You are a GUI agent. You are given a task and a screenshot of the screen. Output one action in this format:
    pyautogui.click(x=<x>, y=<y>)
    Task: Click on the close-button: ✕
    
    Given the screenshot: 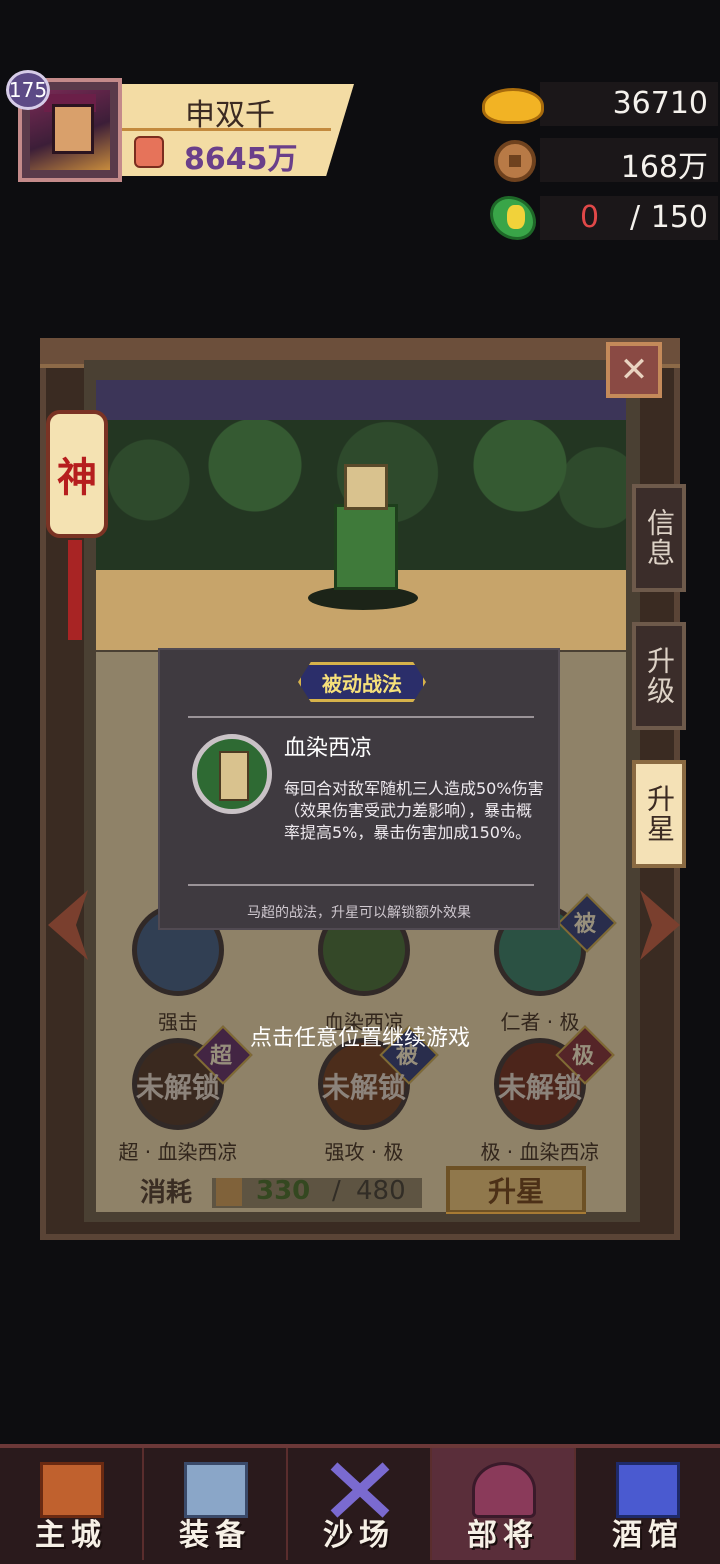 What is the action you would take?
    pyautogui.click(x=634, y=370)
    